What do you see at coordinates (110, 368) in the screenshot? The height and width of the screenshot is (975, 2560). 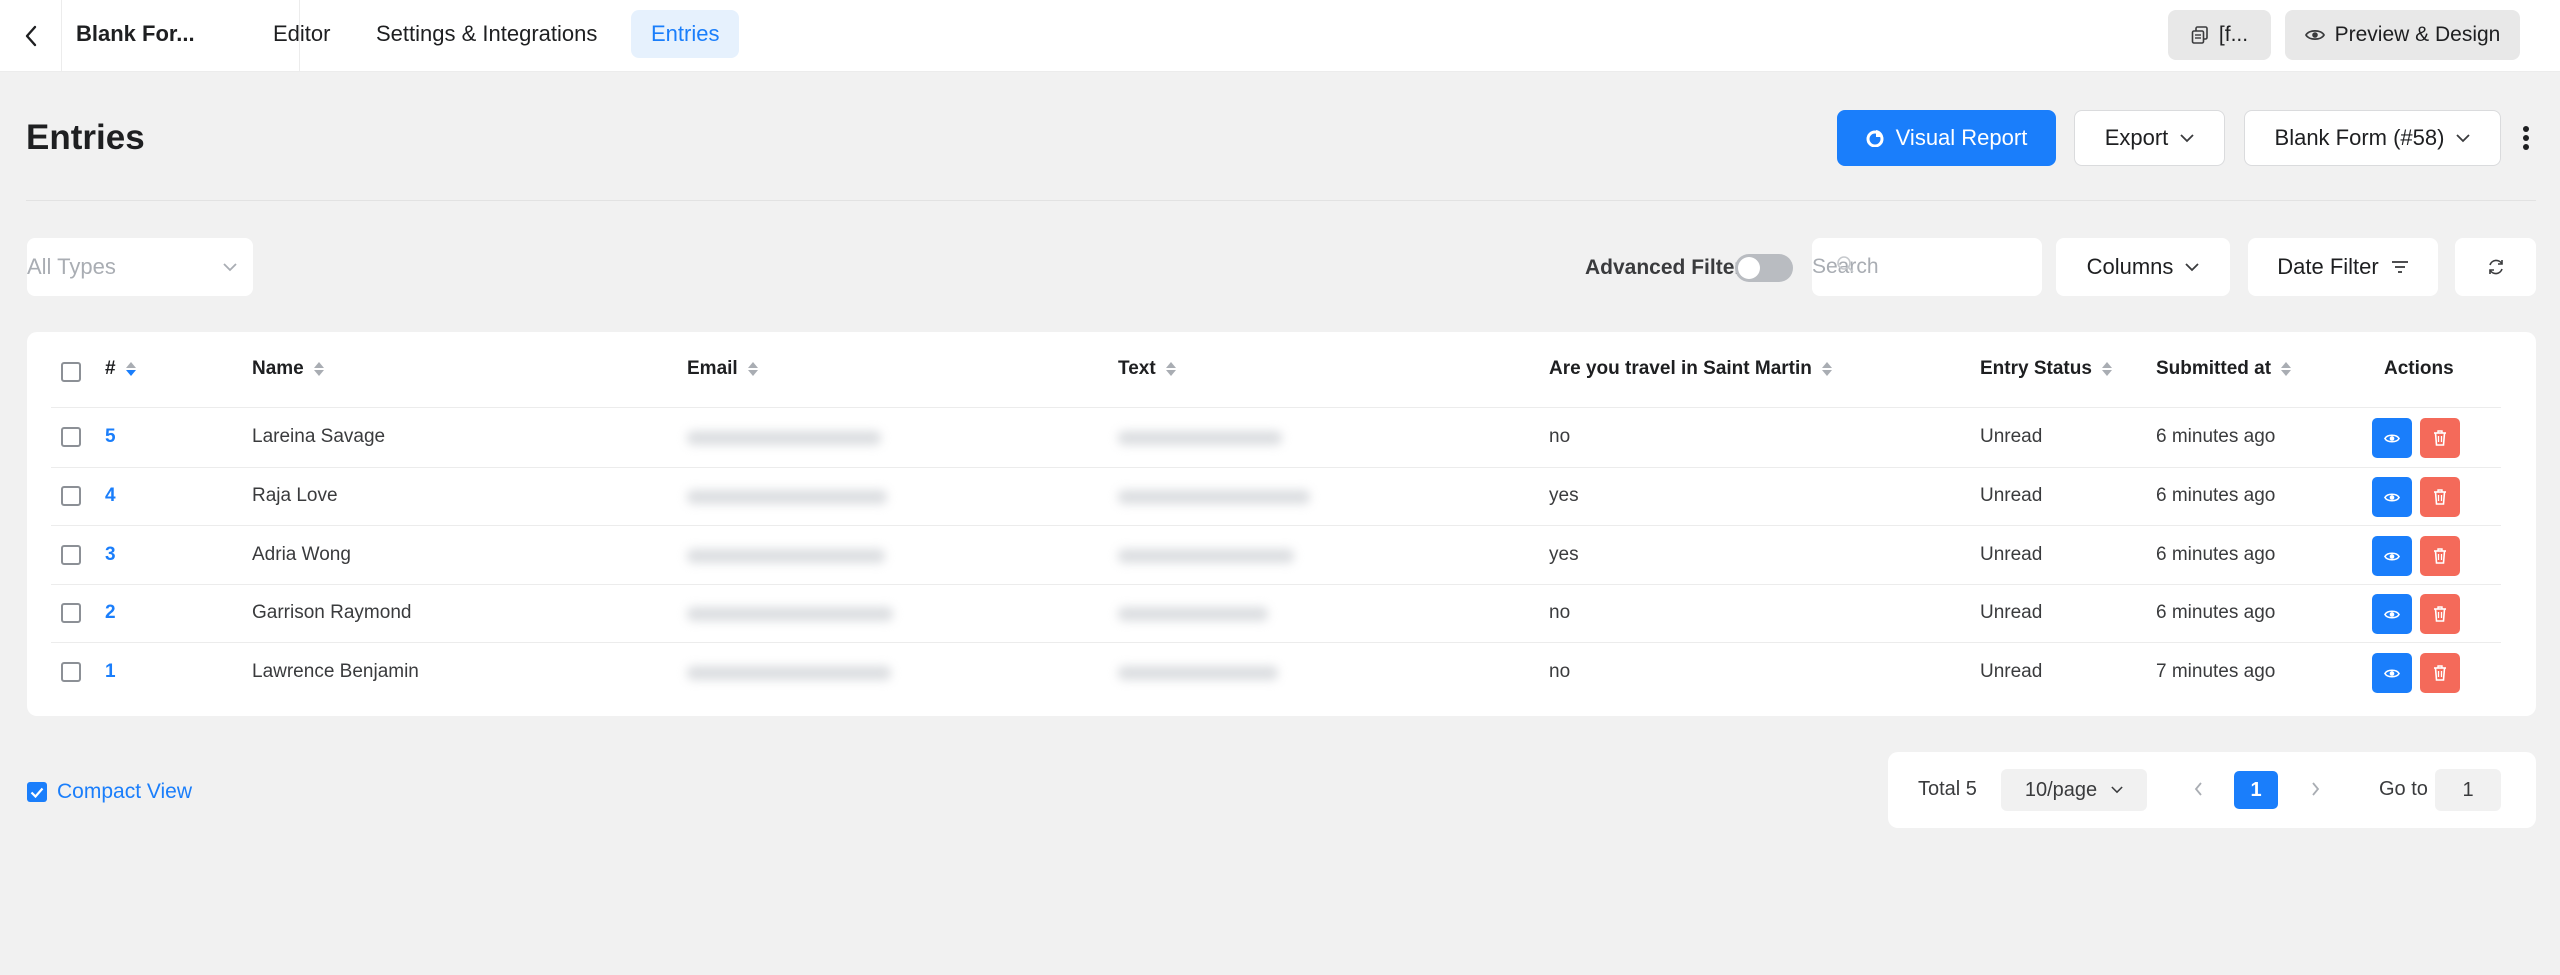 I see `column-label: #` at bounding box center [110, 368].